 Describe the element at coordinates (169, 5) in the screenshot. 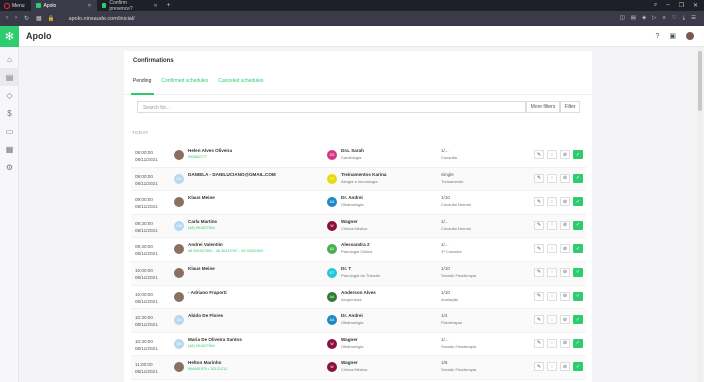

I see `new-tab-button: +` at that location.